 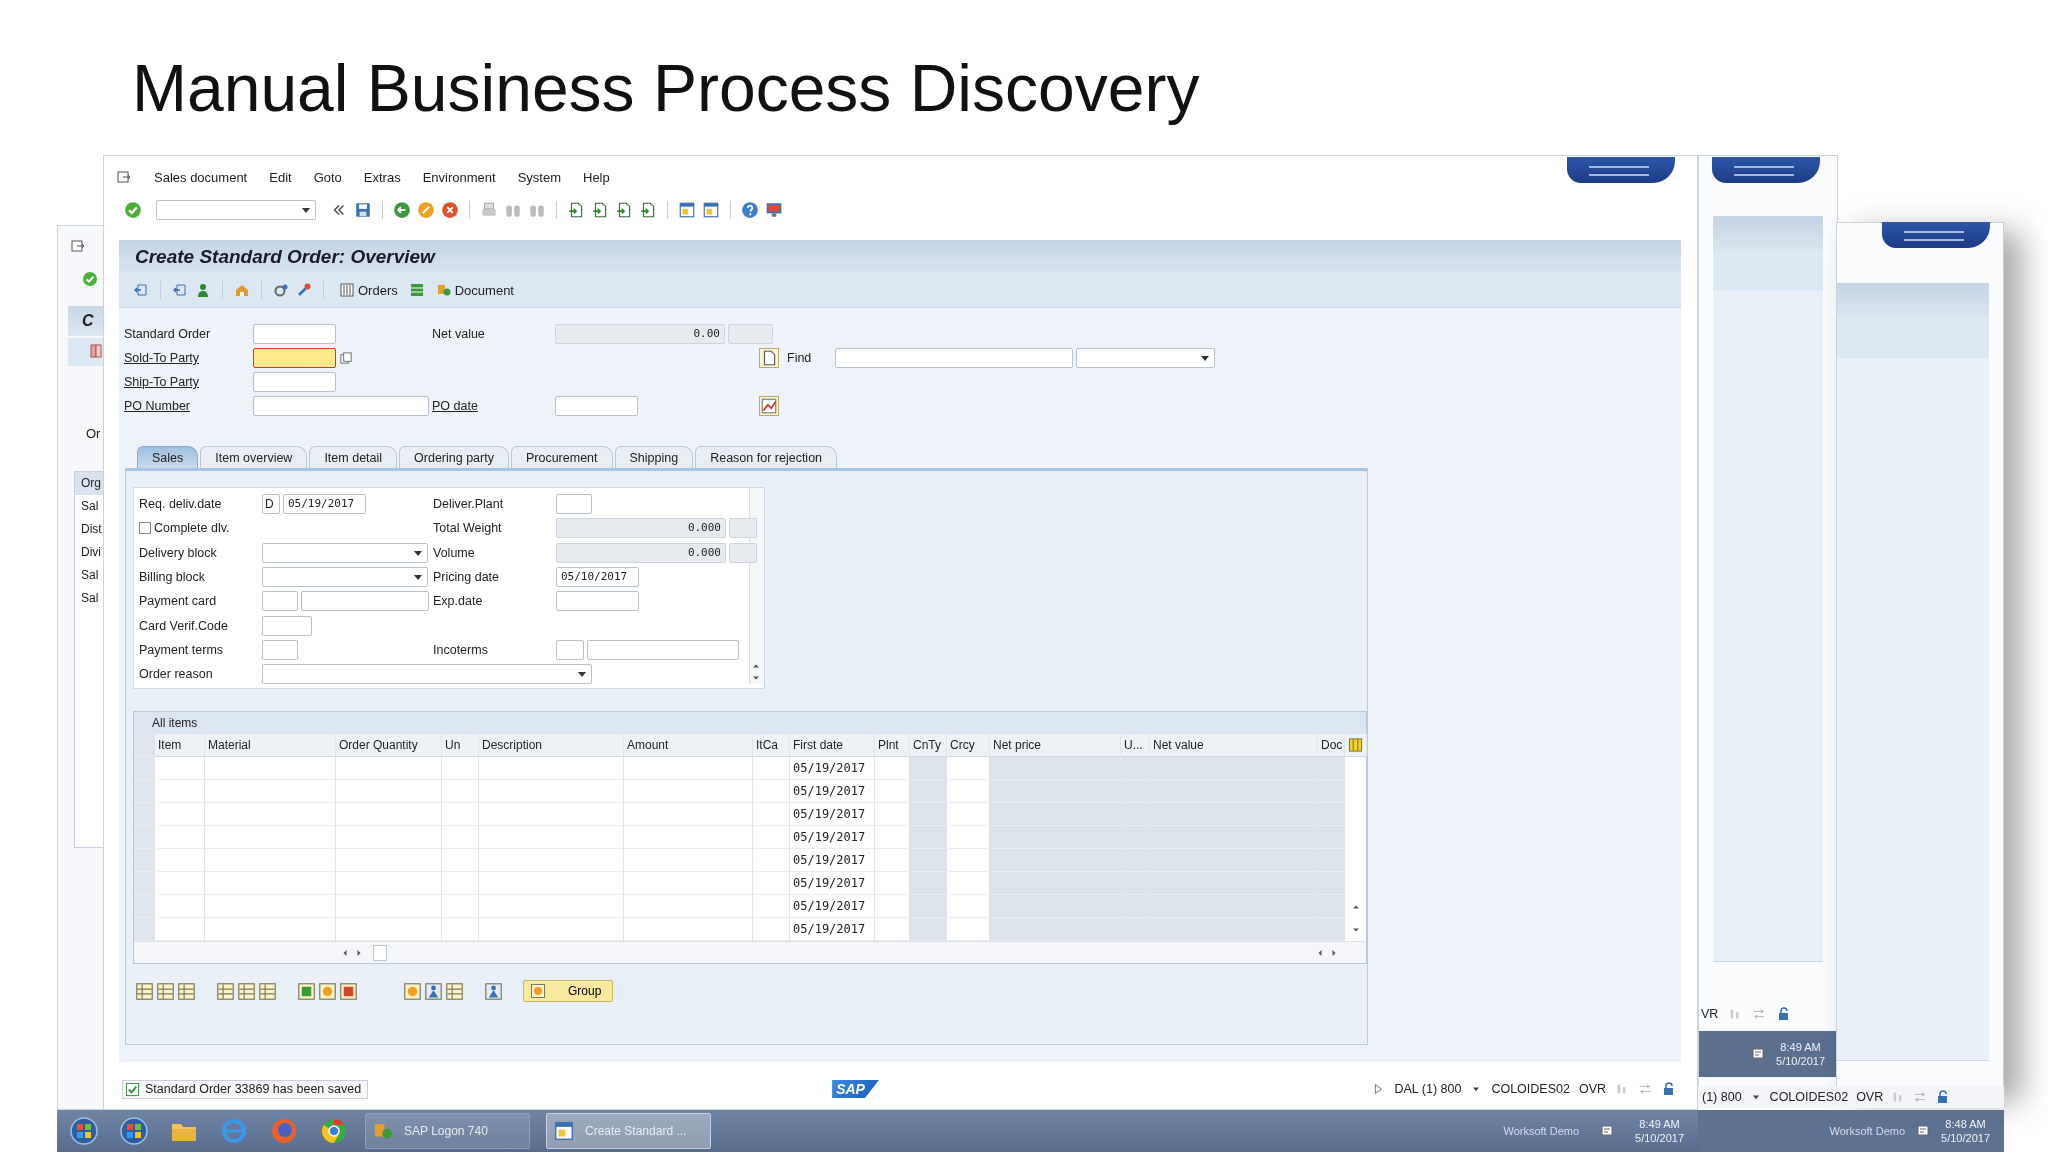 I want to click on menu-item: Environment, so click(x=459, y=177).